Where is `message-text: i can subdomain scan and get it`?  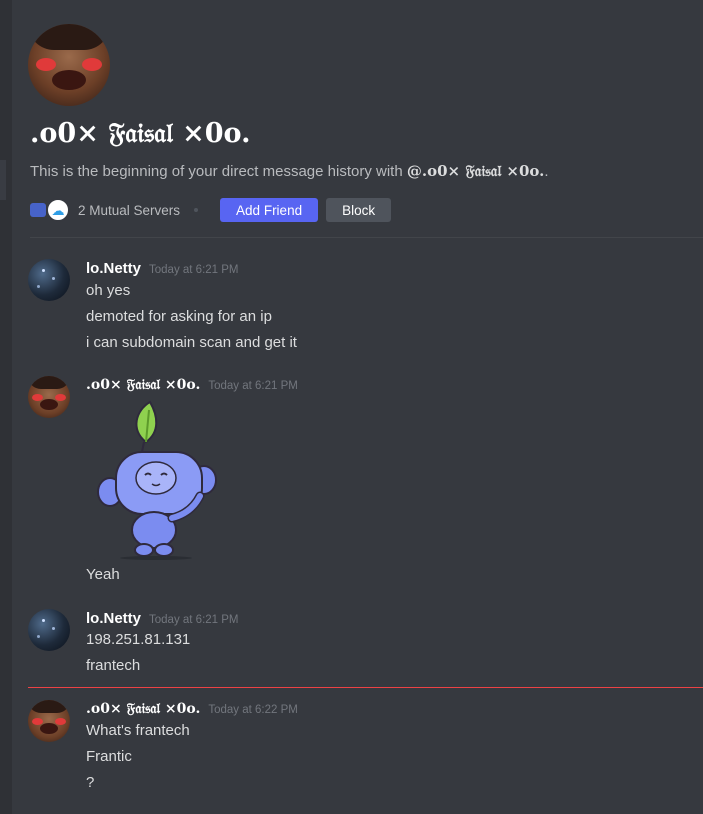 message-text: i can subdomain scan and get it is located at coordinates (191, 342).